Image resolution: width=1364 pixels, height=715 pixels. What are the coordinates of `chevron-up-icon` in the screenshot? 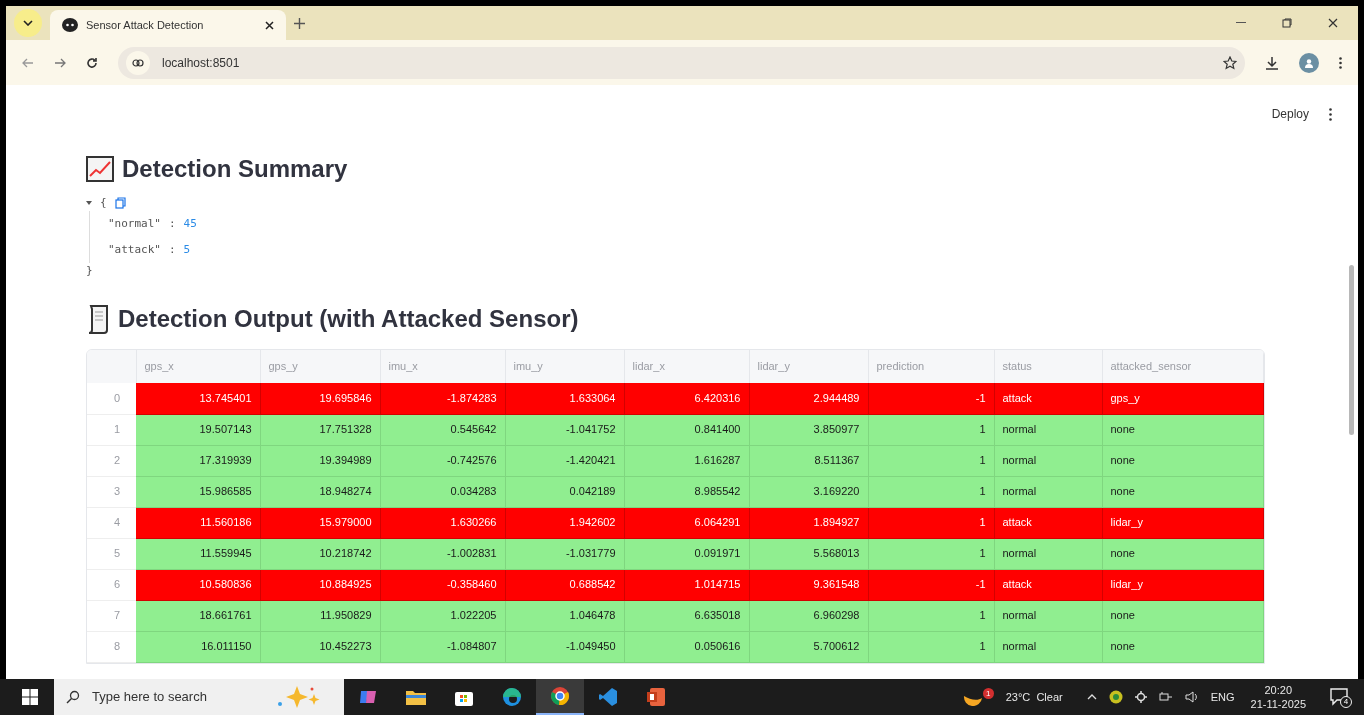 It's located at (1091, 697).